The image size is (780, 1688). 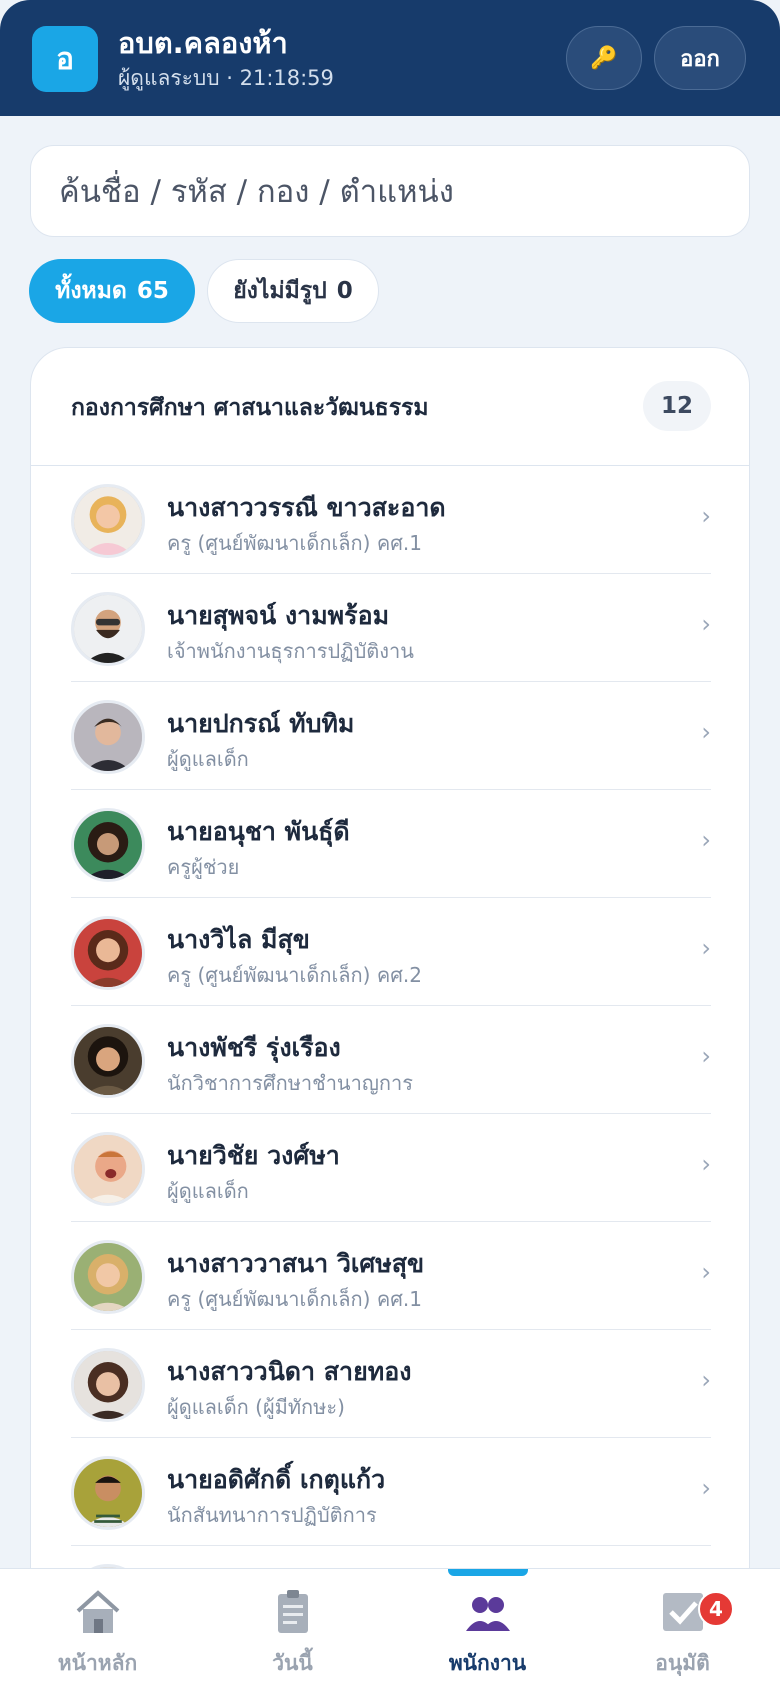 I want to click on staff-name: นายปกรณ์ ทับทิม, so click(x=261, y=723).